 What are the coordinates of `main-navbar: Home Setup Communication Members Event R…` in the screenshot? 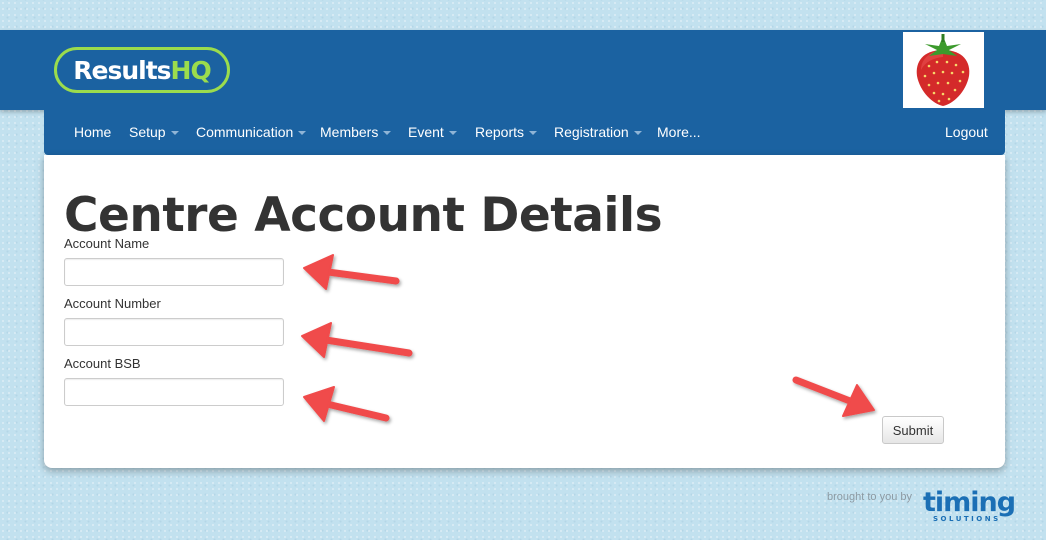 It's located at (524, 132).